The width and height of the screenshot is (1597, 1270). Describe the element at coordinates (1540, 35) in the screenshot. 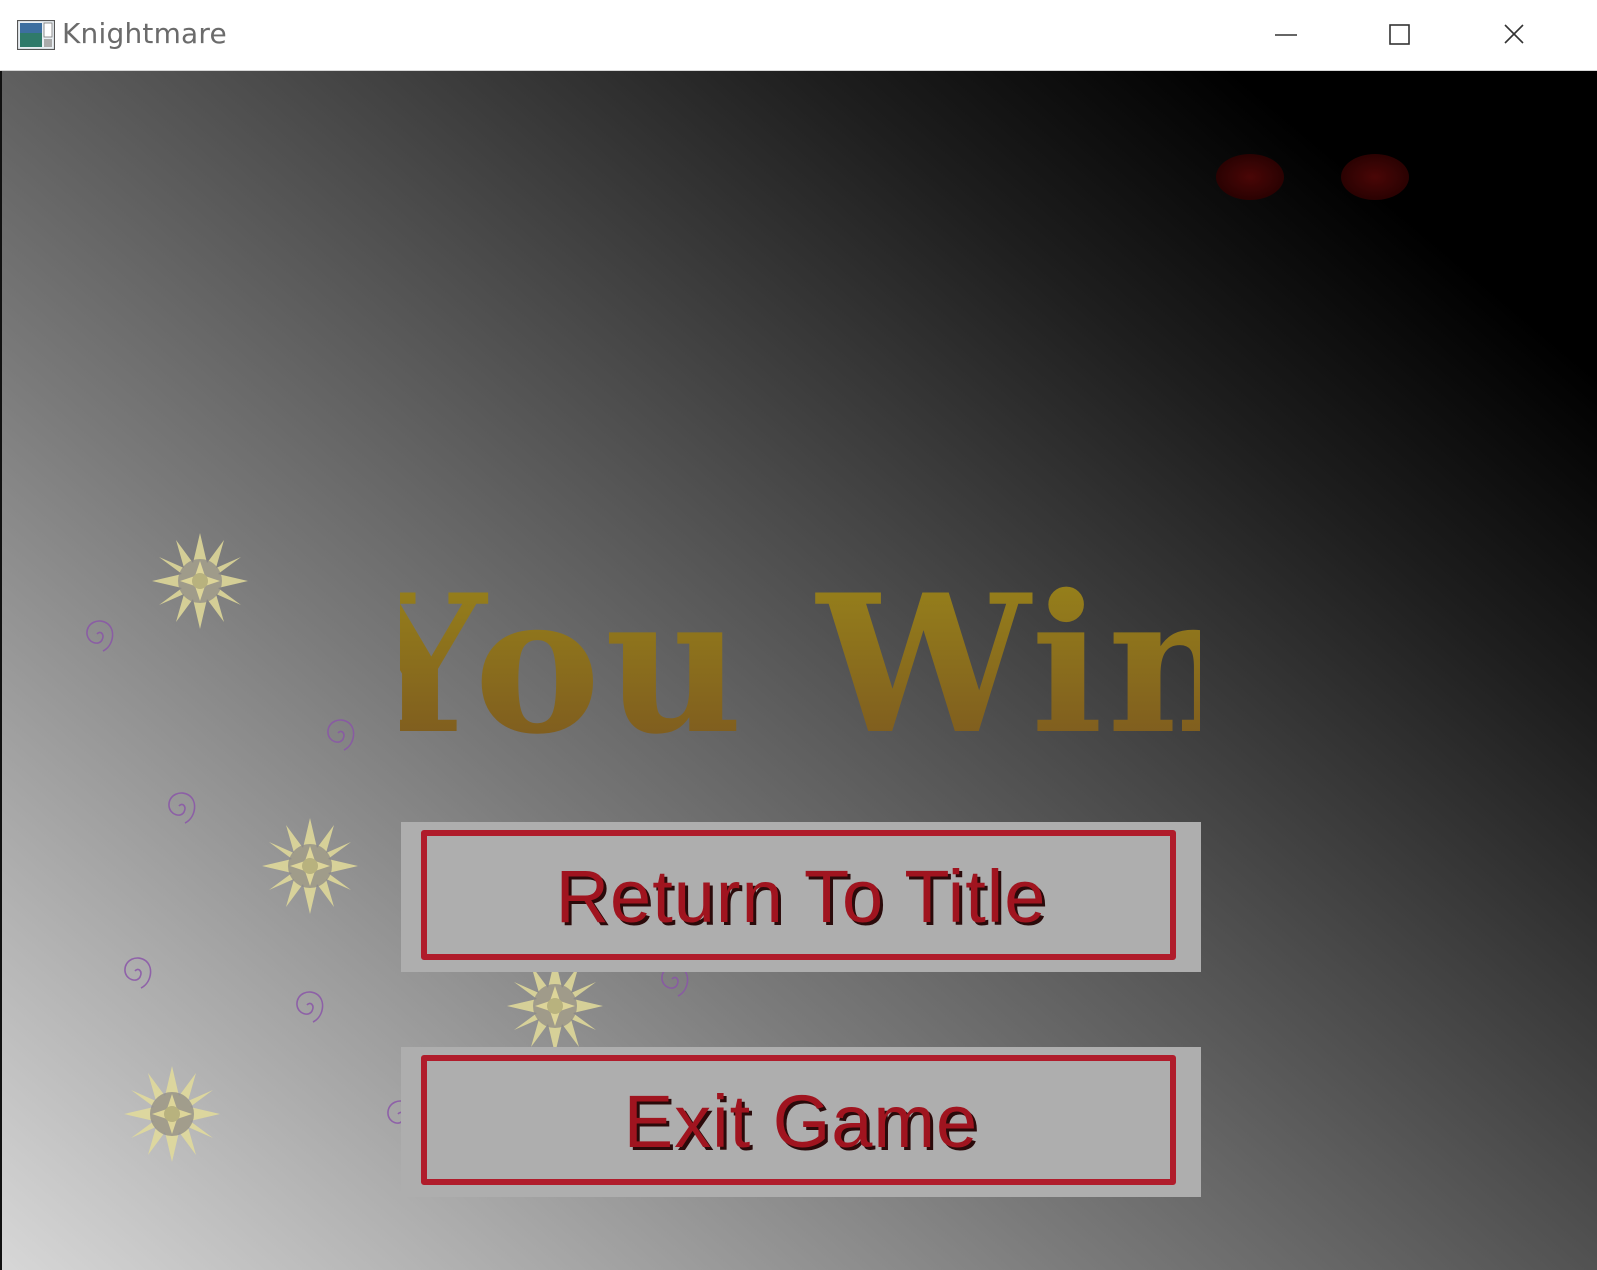

I see `close-button` at that location.